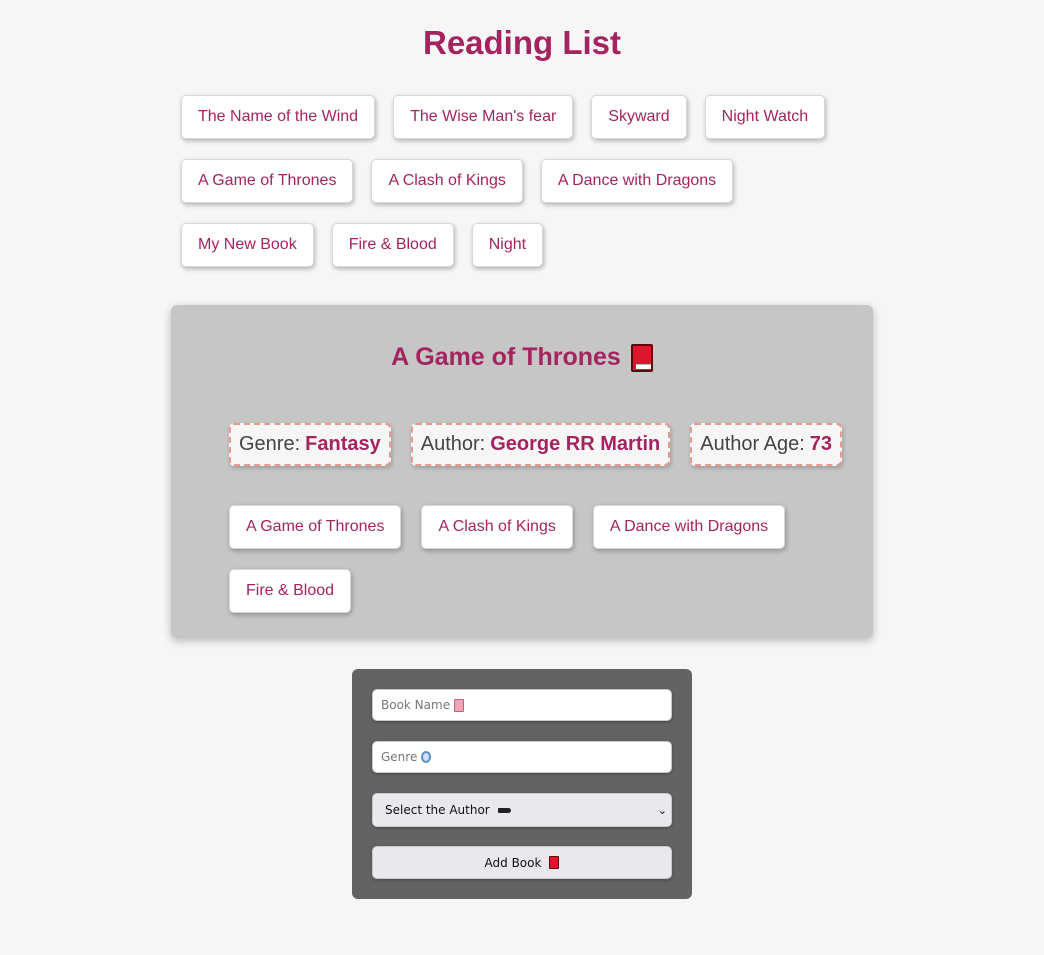 Image resolution: width=1044 pixels, height=955 pixels. Describe the element at coordinates (639, 117) in the screenshot. I see `book-button: Skyward` at that location.